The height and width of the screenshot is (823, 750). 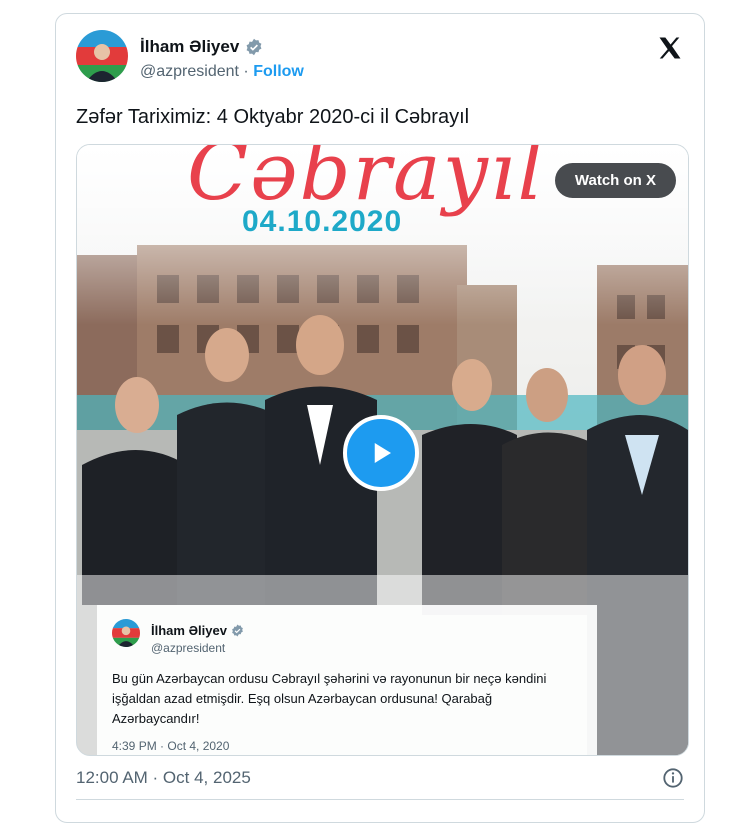 What do you see at coordinates (102, 56) in the screenshot?
I see `author-avatar` at bounding box center [102, 56].